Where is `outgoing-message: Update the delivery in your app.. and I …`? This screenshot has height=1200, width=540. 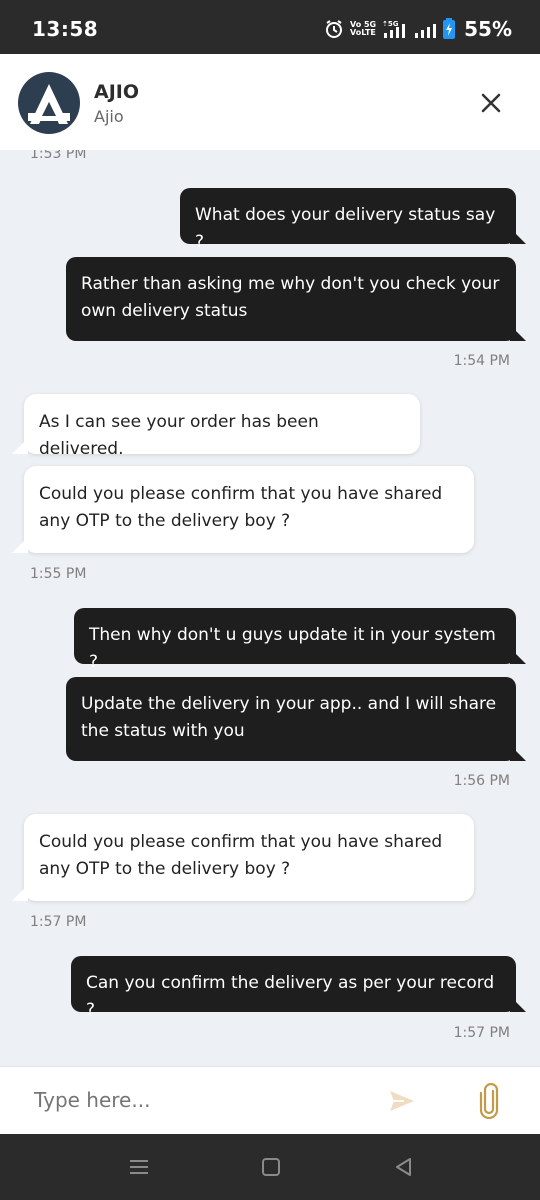
outgoing-message: Update the delivery in your app.. and I … is located at coordinates (291, 719).